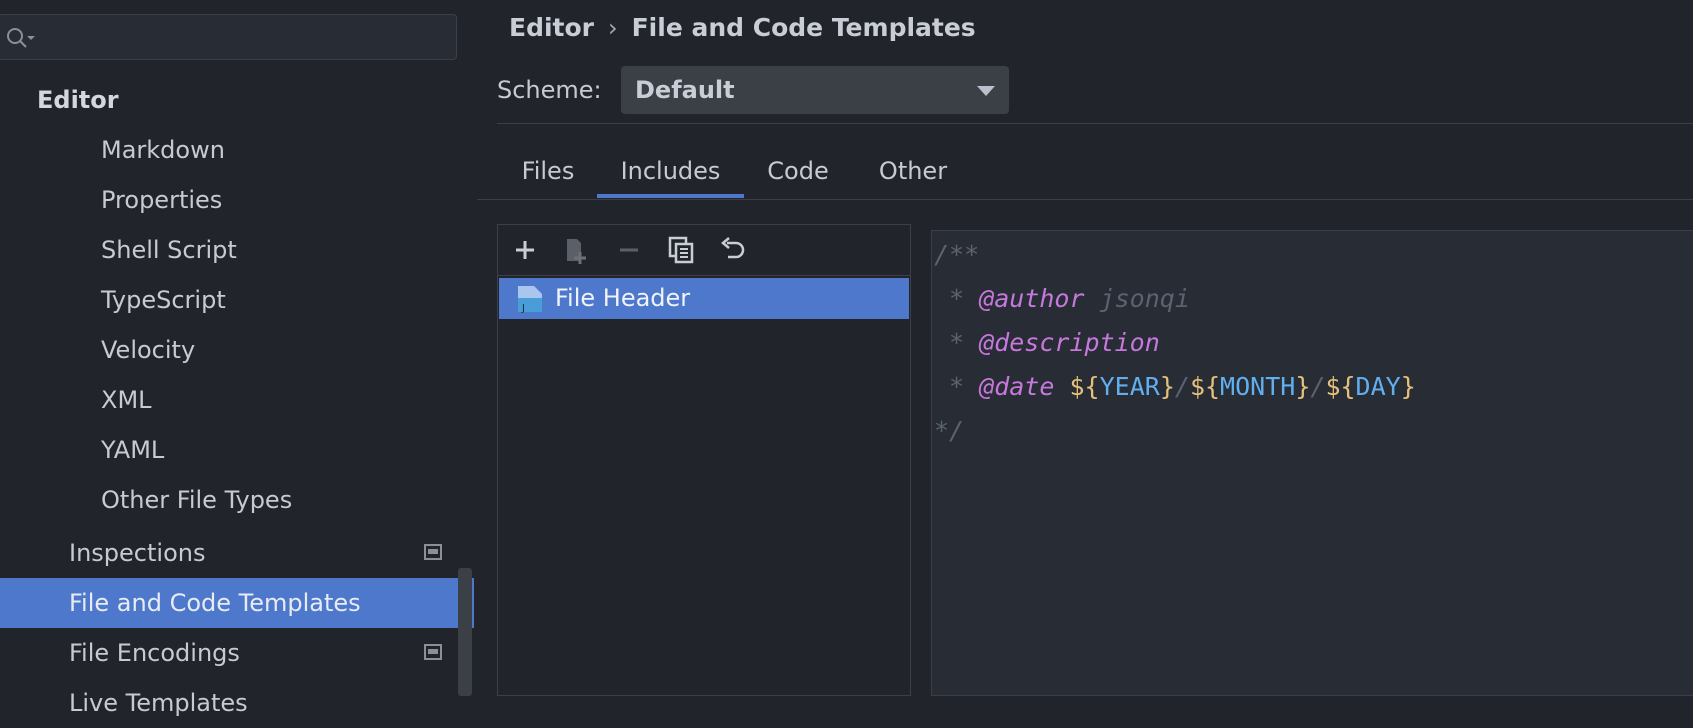  I want to click on sidebar-item-label: YAML, so click(133, 450).